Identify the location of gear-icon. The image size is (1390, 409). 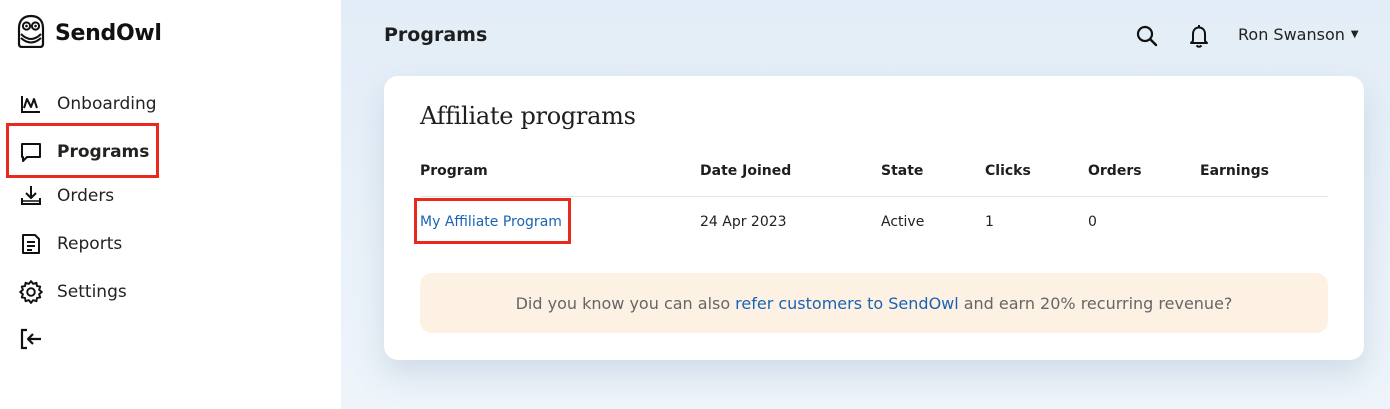
(31, 292).